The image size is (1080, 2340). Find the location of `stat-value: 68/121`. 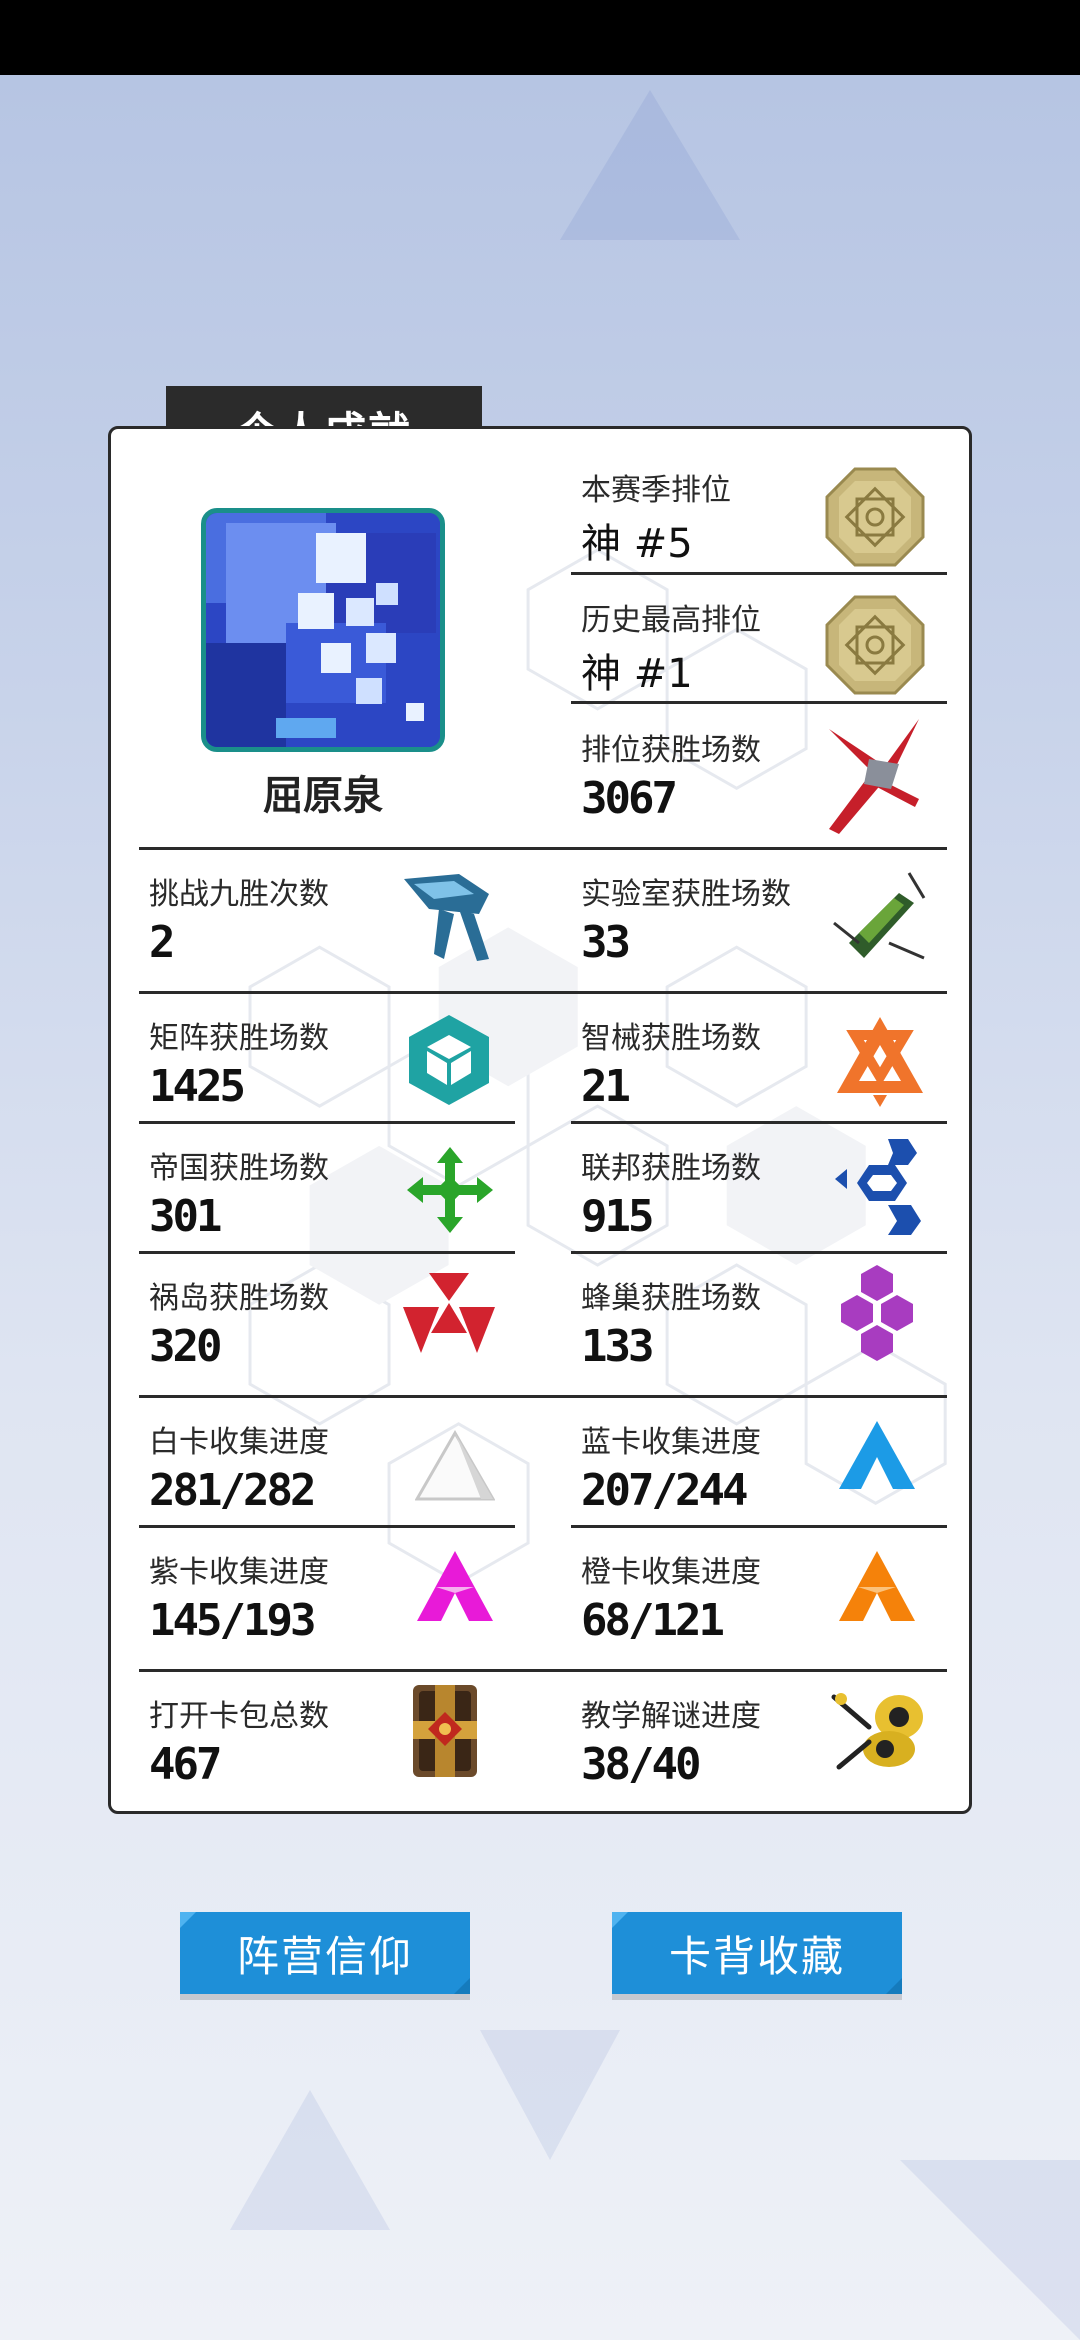

stat-value: 68/121 is located at coordinates (653, 1620).